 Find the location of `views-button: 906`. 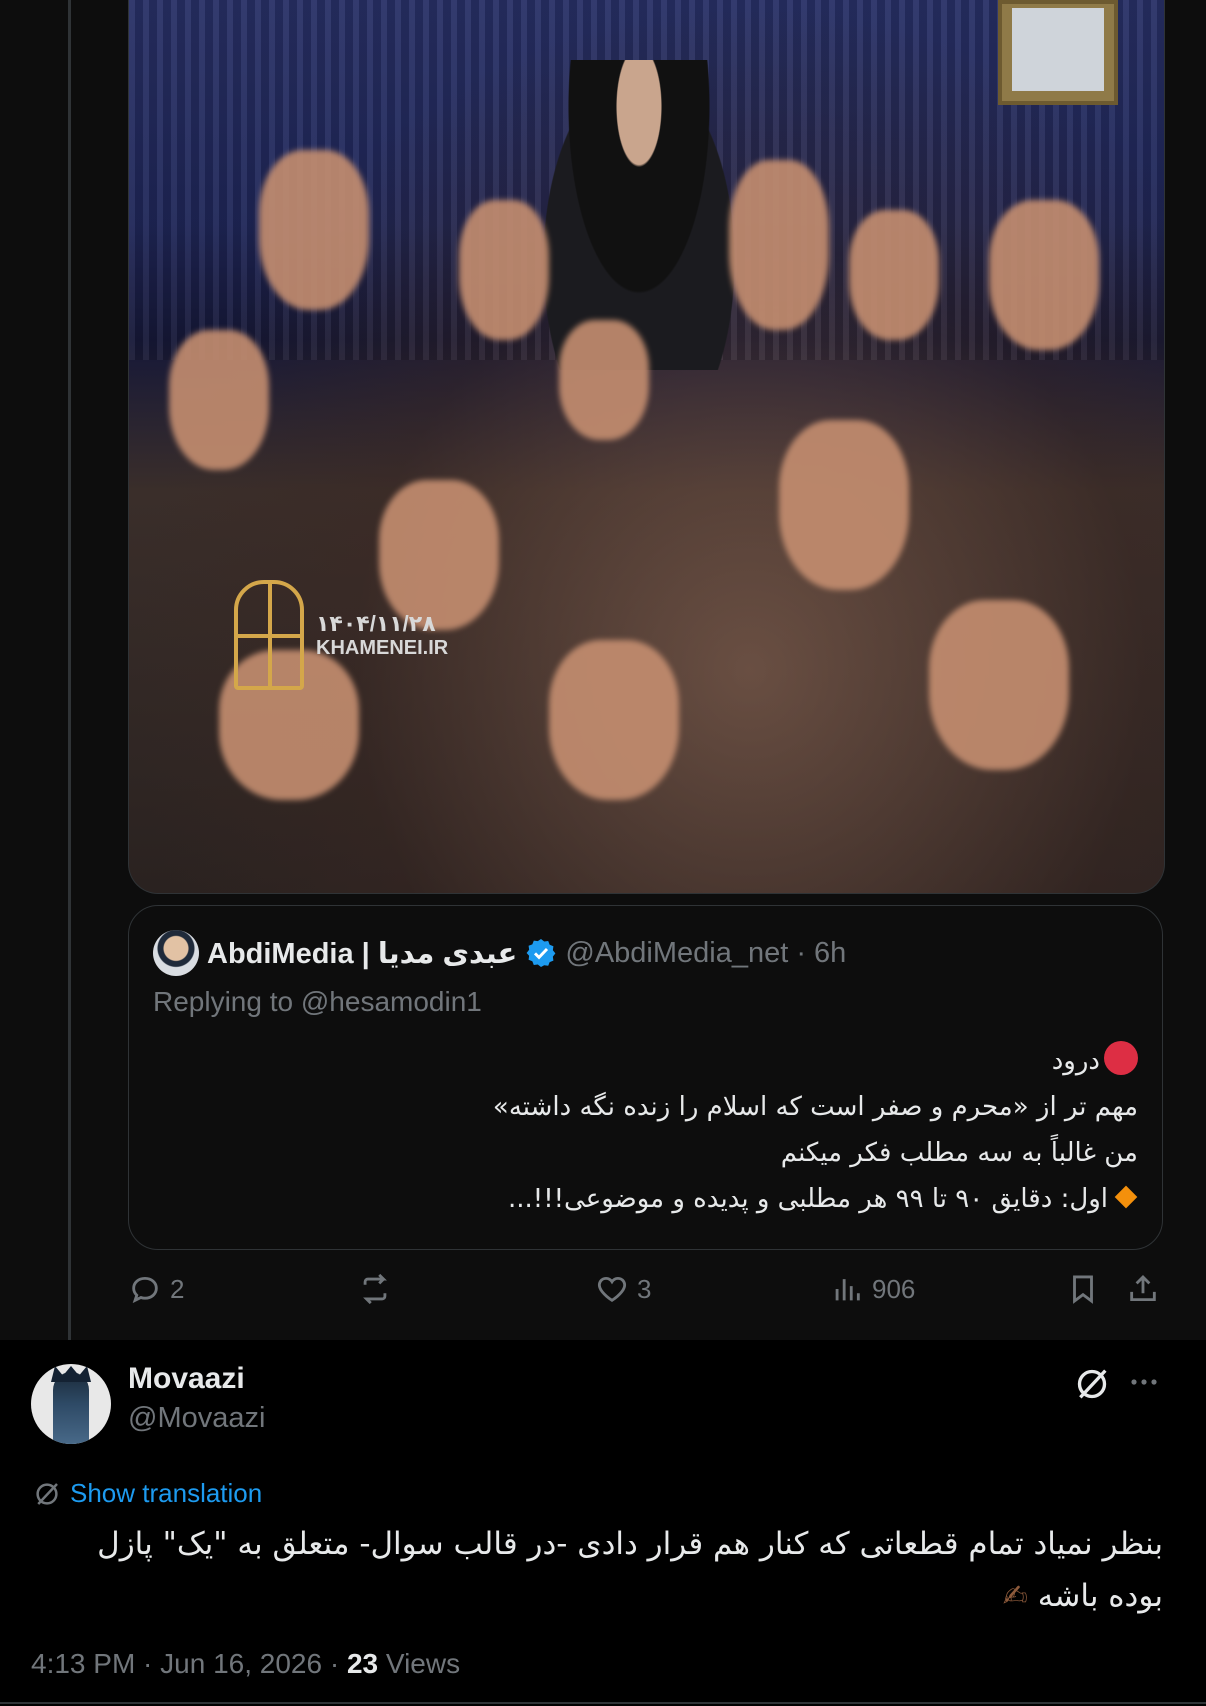

views-button: 906 is located at coordinates (872, 1289).